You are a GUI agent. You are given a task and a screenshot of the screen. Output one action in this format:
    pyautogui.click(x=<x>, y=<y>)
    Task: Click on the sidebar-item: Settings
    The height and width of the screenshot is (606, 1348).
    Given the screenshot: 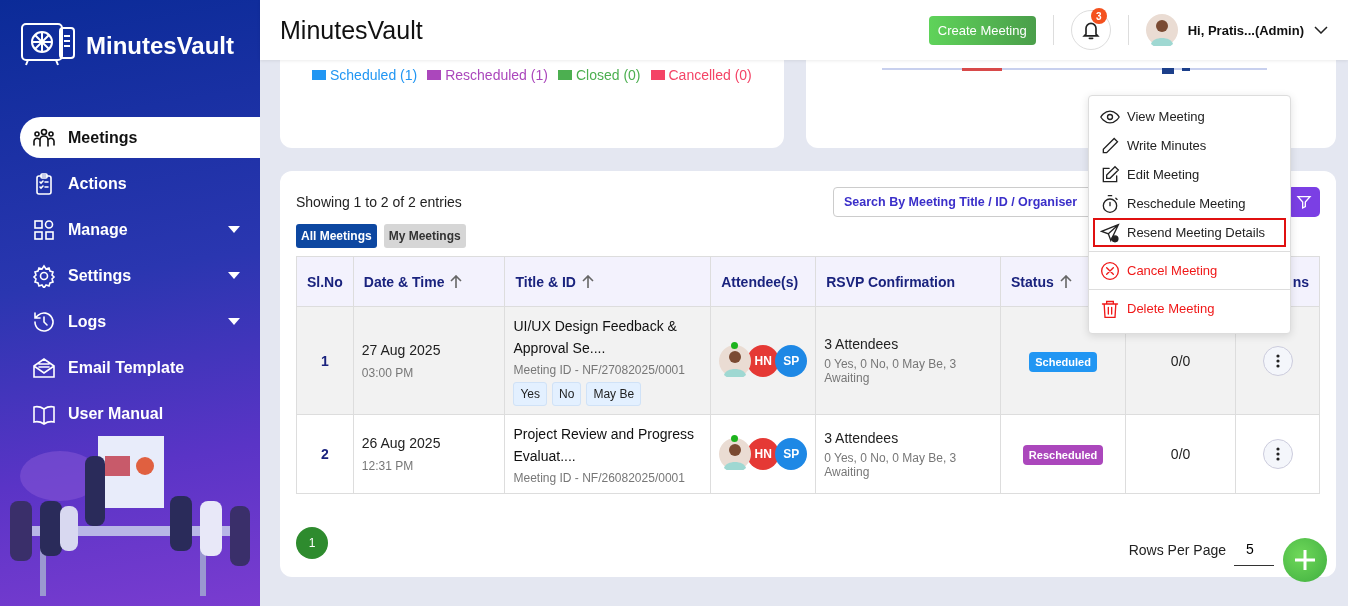 What is the action you would take?
    pyautogui.click(x=140, y=275)
    